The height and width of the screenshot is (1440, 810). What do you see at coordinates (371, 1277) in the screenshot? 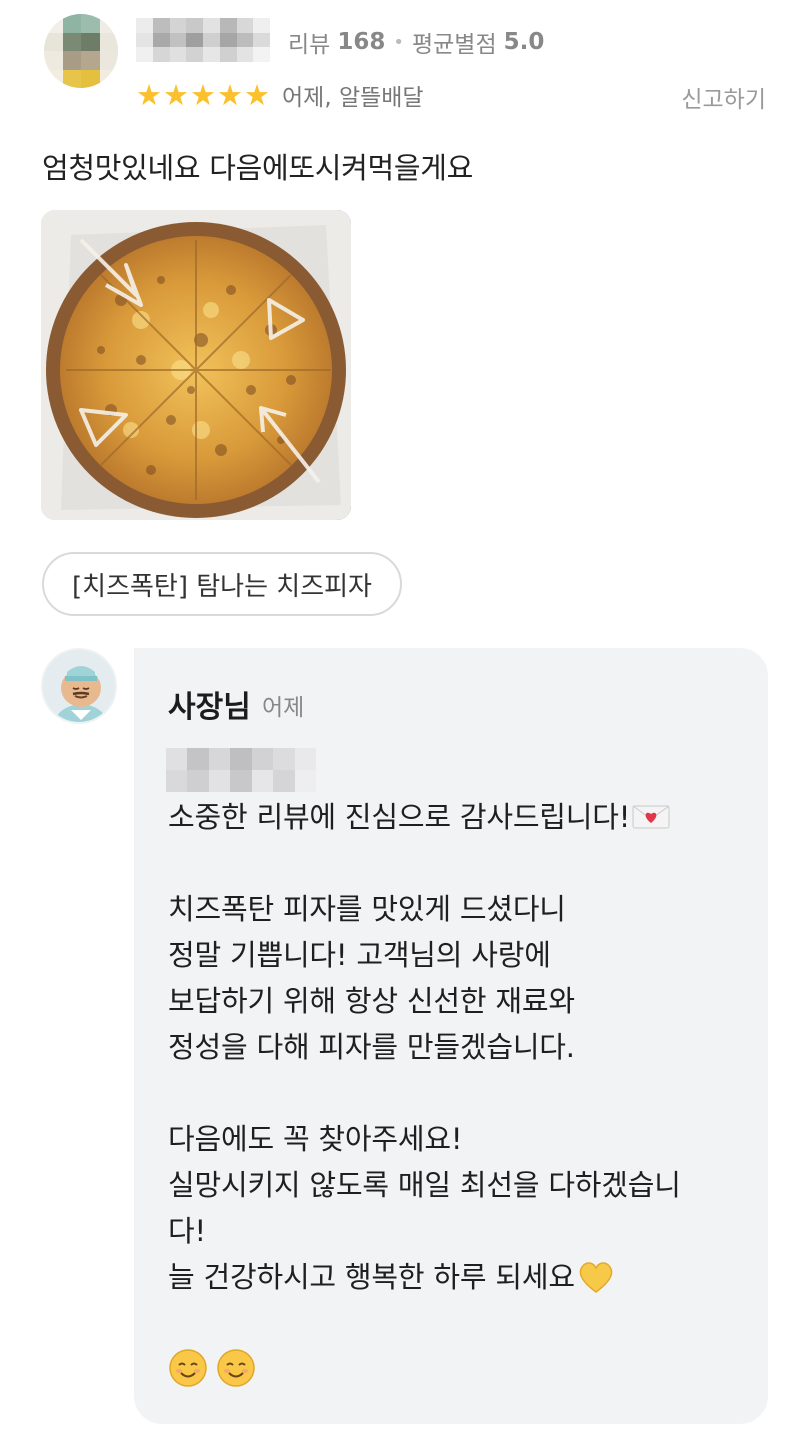
I see `reply-text: 늘 건강하시고 행복한 하루 되세요` at bounding box center [371, 1277].